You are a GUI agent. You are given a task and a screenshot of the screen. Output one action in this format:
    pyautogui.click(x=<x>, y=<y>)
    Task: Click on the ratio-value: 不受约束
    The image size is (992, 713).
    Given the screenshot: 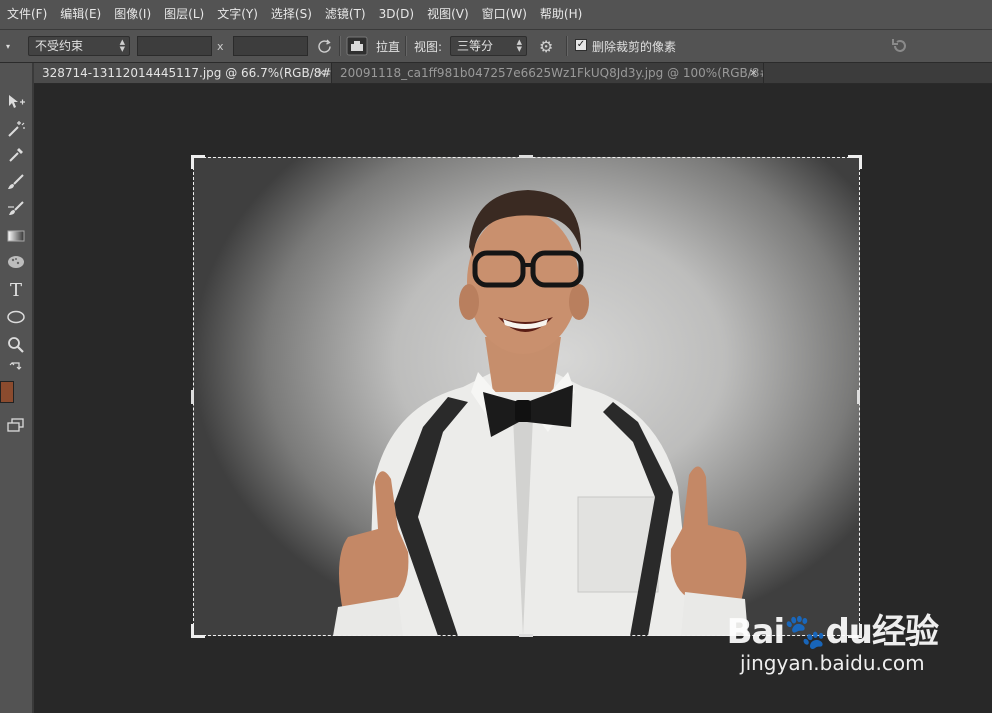 What is the action you would take?
    pyautogui.click(x=59, y=46)
    